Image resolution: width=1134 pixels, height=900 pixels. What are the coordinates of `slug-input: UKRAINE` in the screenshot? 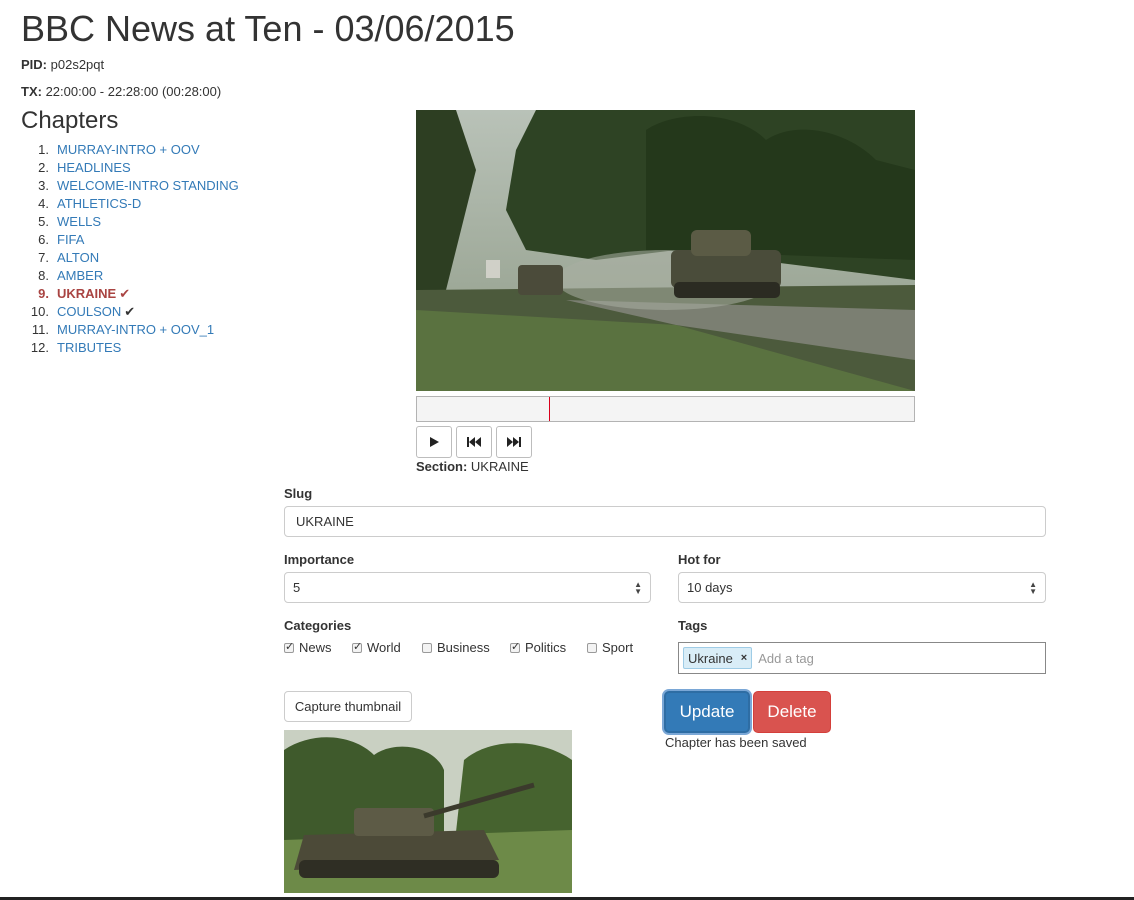 It's located at (665, 521).